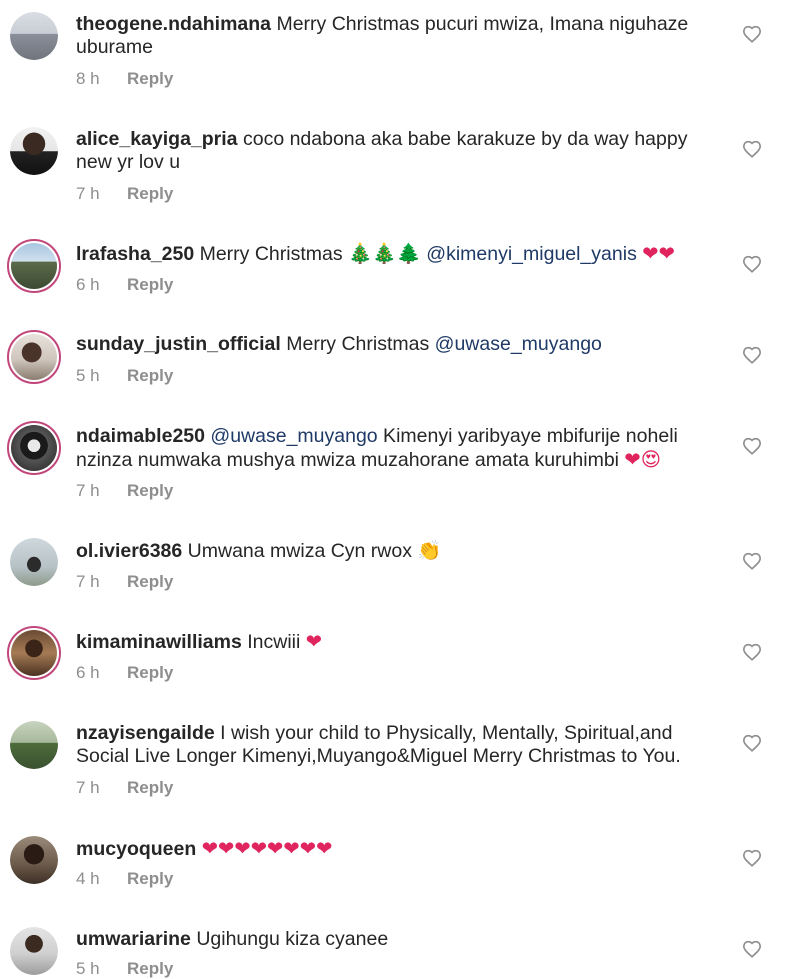 The height and width of the screenshot is (979, 789). What do you see at coordinates (658, 253) in the screenshot?
I see `heart-emoji: ❤❤` at bounding box center [658, 253].